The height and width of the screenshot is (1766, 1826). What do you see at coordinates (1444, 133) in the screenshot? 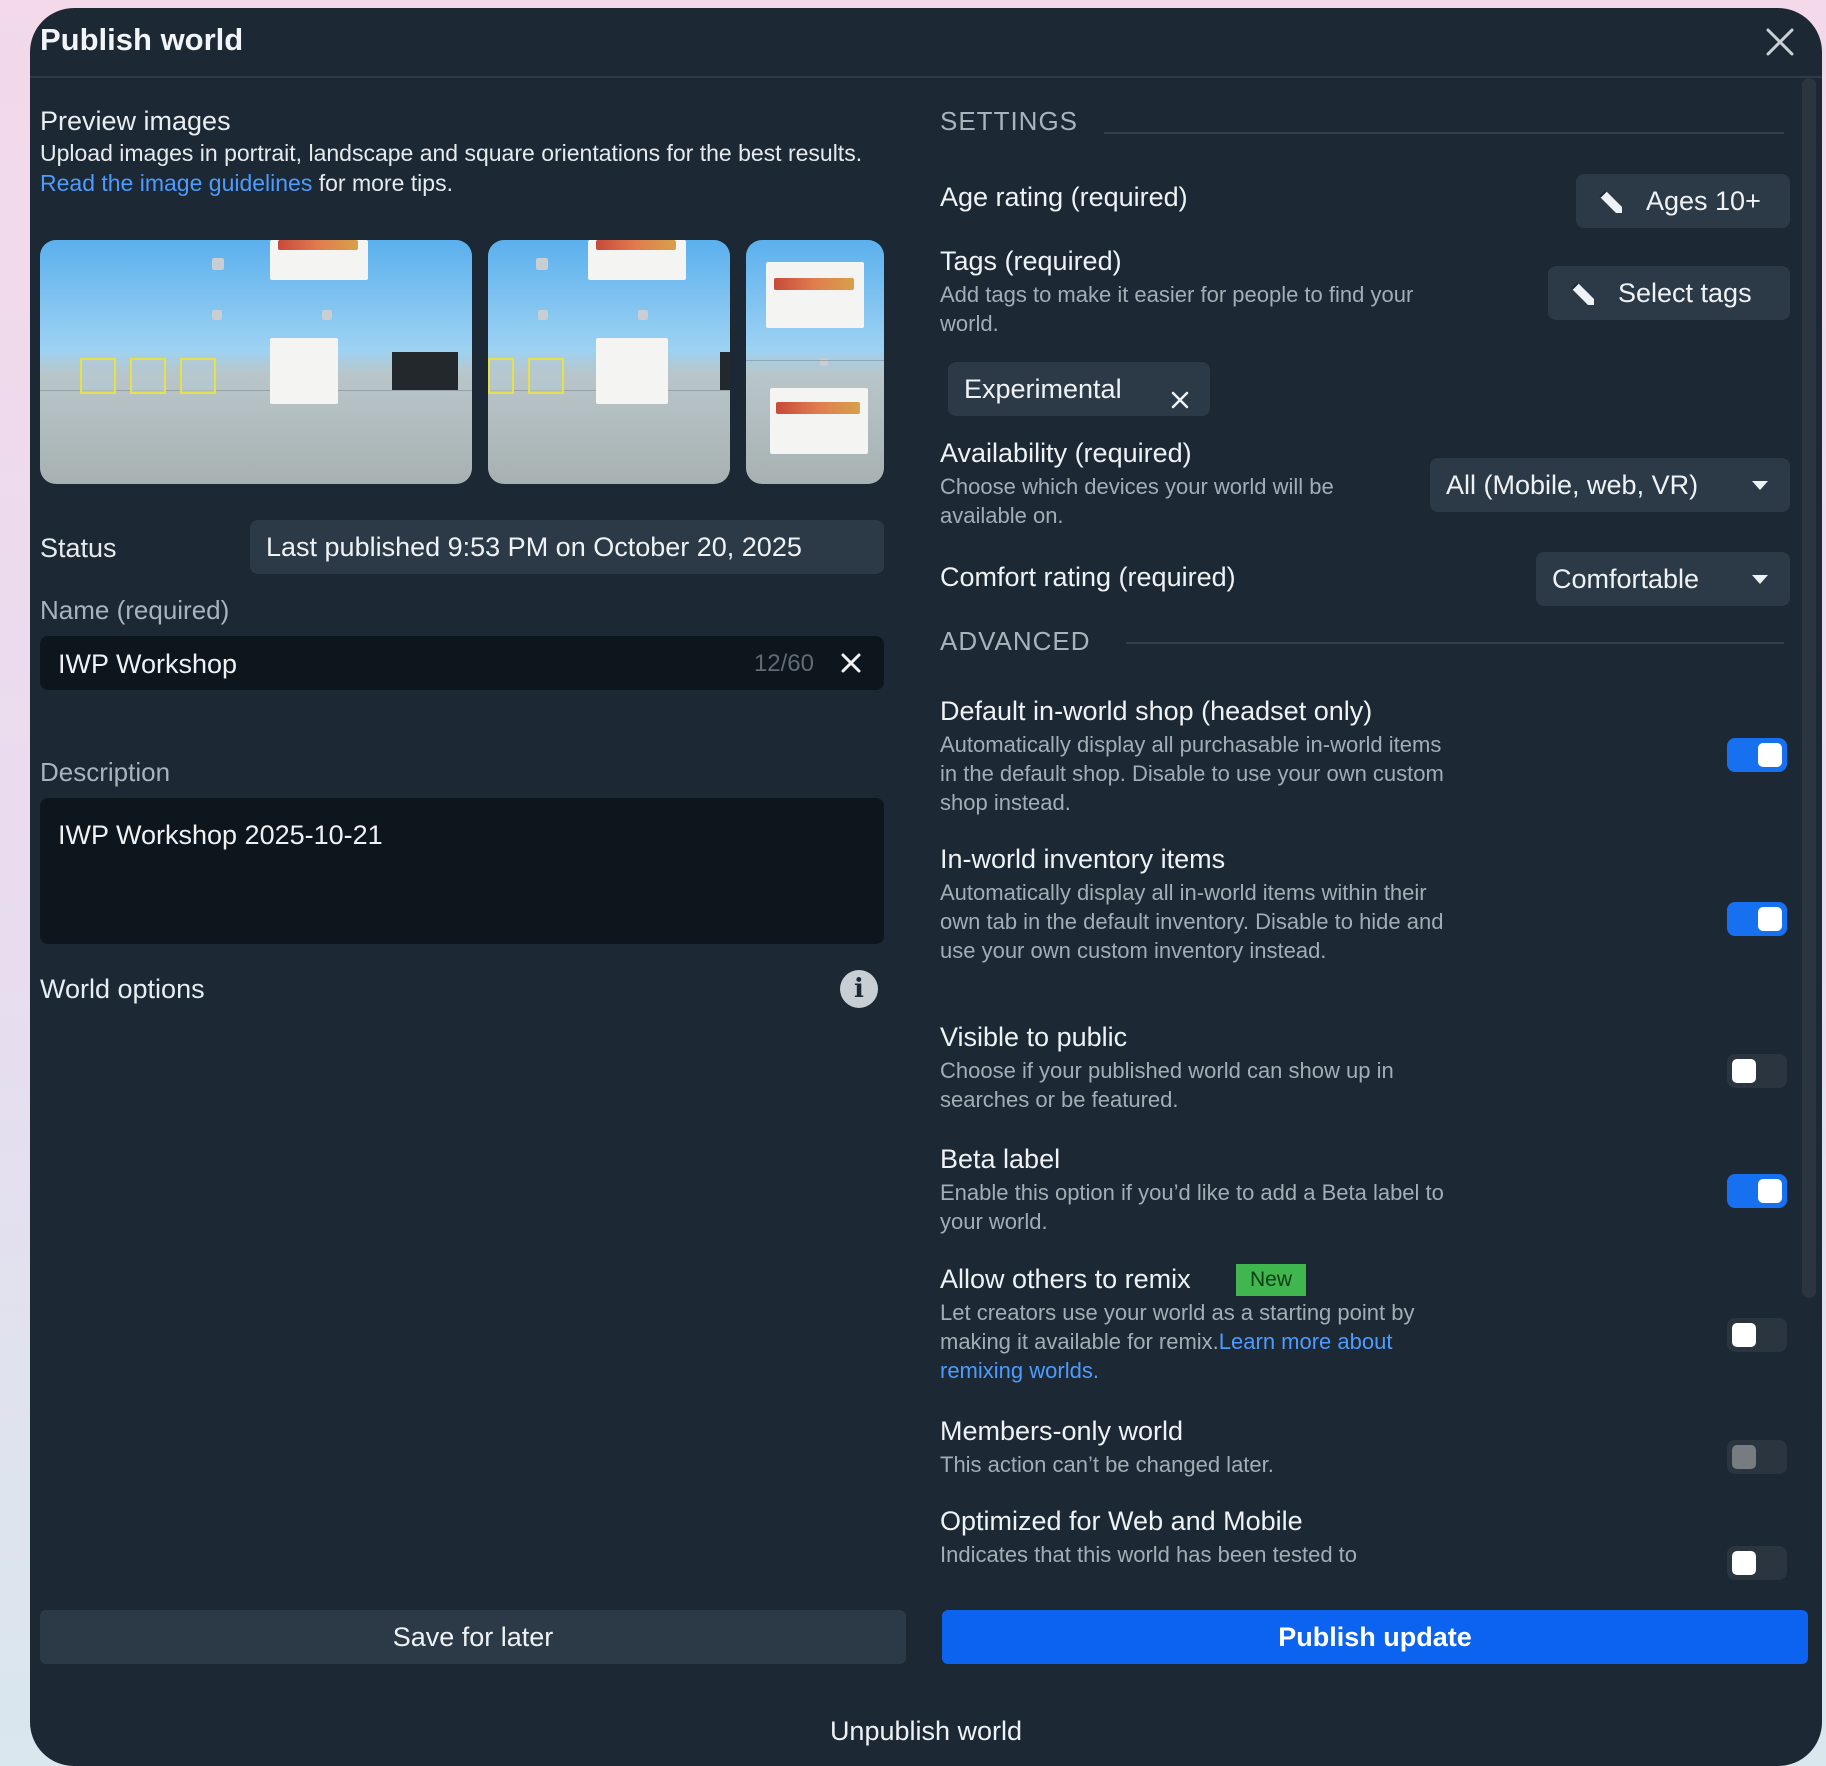
I see `settings-divider` at bounding box center [1444, 133].